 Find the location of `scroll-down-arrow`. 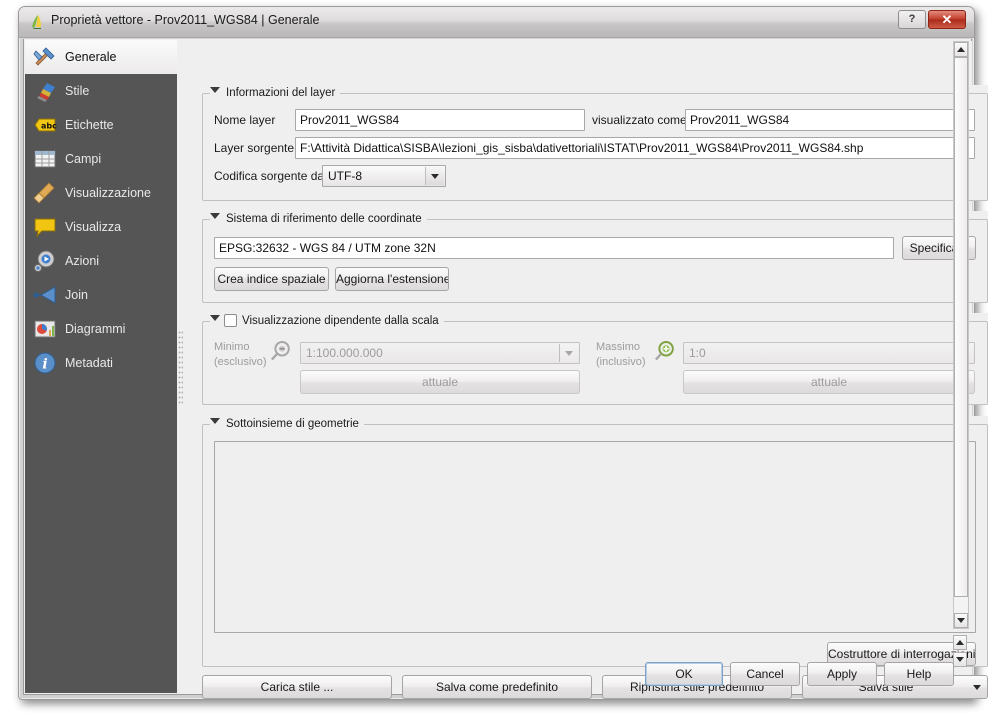

scroll-down-arrow is located at coordinates (961, 620).